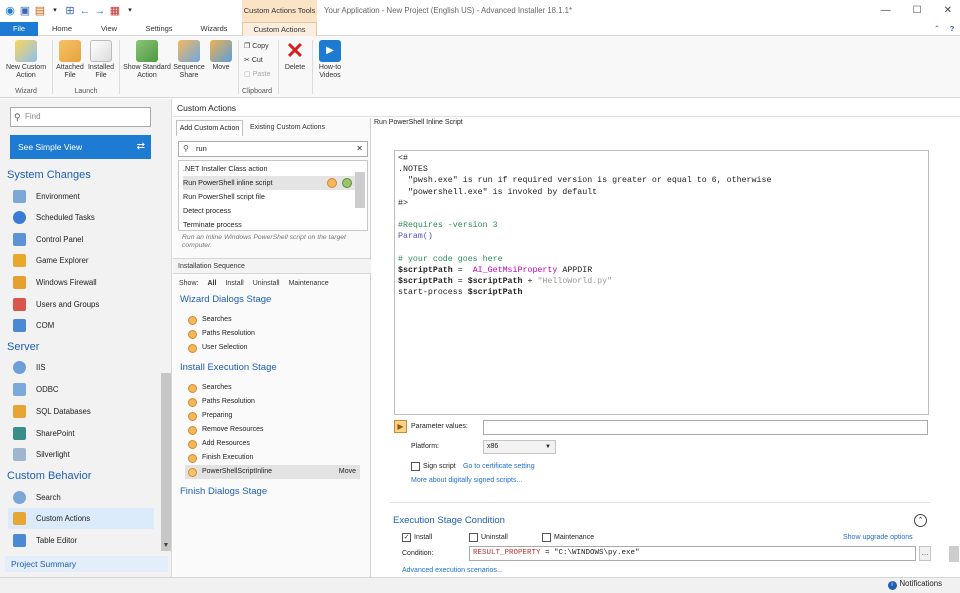 The width and height of the screenshot is (960, 593). I want to click on back-icon: ←, so click(85, 11).